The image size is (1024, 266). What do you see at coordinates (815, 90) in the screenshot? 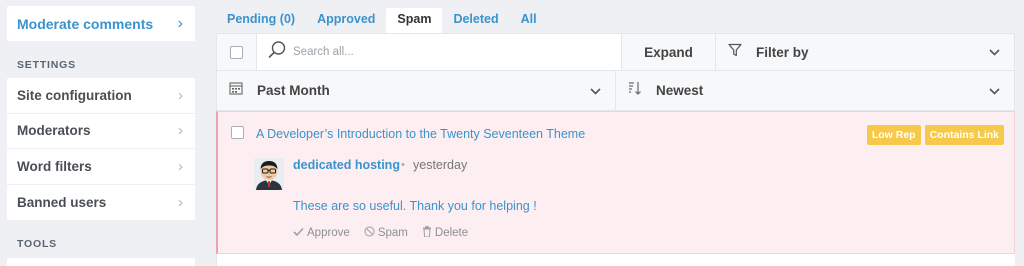
I see `sort-order-dropdown: Newest` at bounding box center [815, 90].